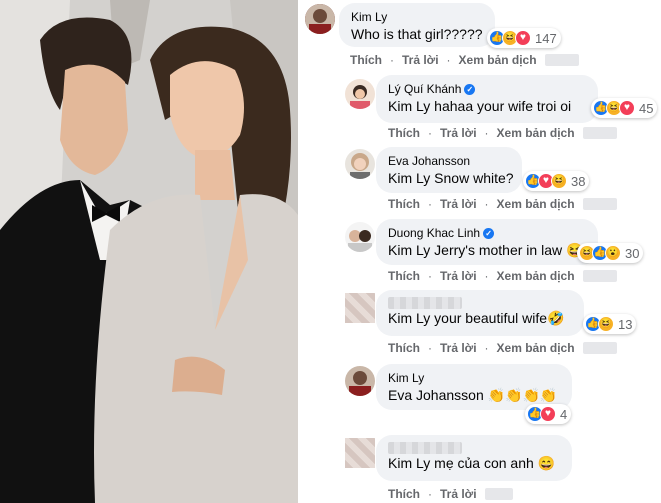  I want to click on comment-bubble: Kim Ly mẹ của con anh 😄, so click(474, 458).